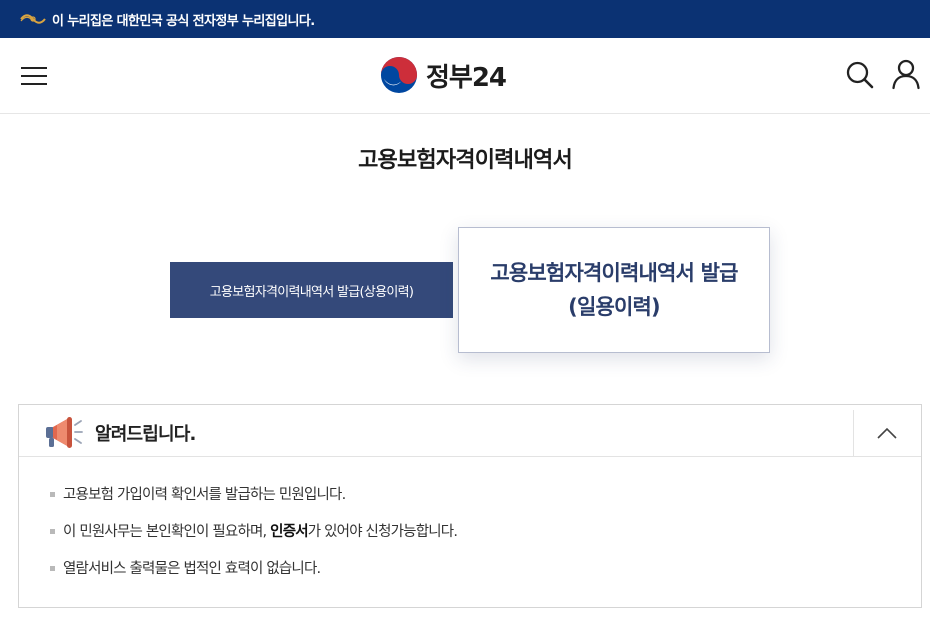 Image resolution: width=930 pixels, height=622 pixels. Describe the element at coordinates (382, 532) in the screenshot. I see `notice-item-text: 가 있어야 신청가능합니다.` at that location.